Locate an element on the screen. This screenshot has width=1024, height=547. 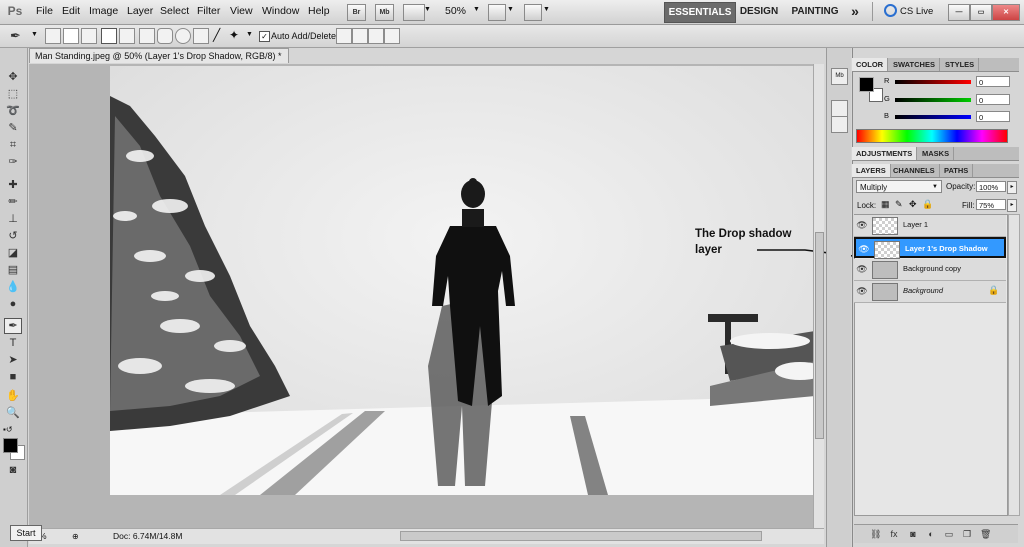
vertical-scroll-thumb is located at coordinates (819, 335).